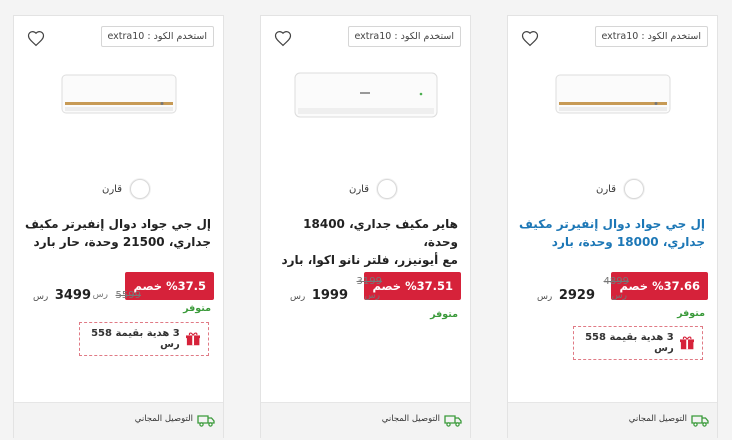  What do you see at coordinates (576, 295) in the screenshot?
I see `price-value: 2929` at bounding box center [576, 295].